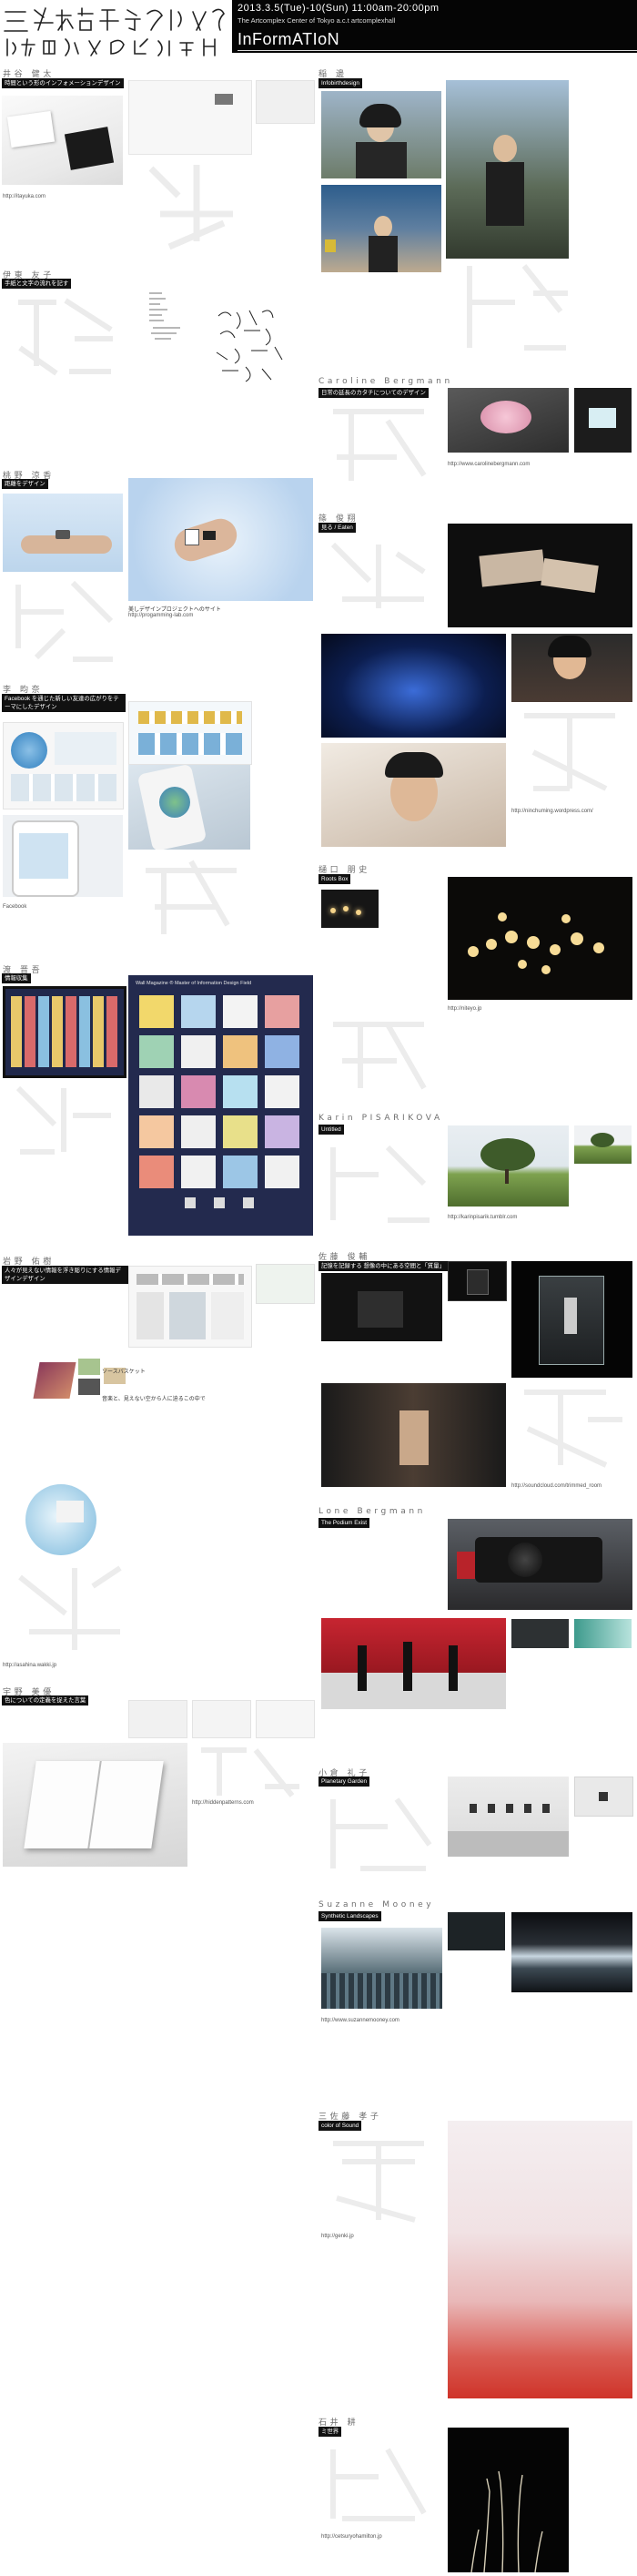 The height and width of the screenshot is (2576, 637). What do you see at coordinates (414, 1663) in the screenshot?
I see `stage-photo` at bounding box center [414, 1663].